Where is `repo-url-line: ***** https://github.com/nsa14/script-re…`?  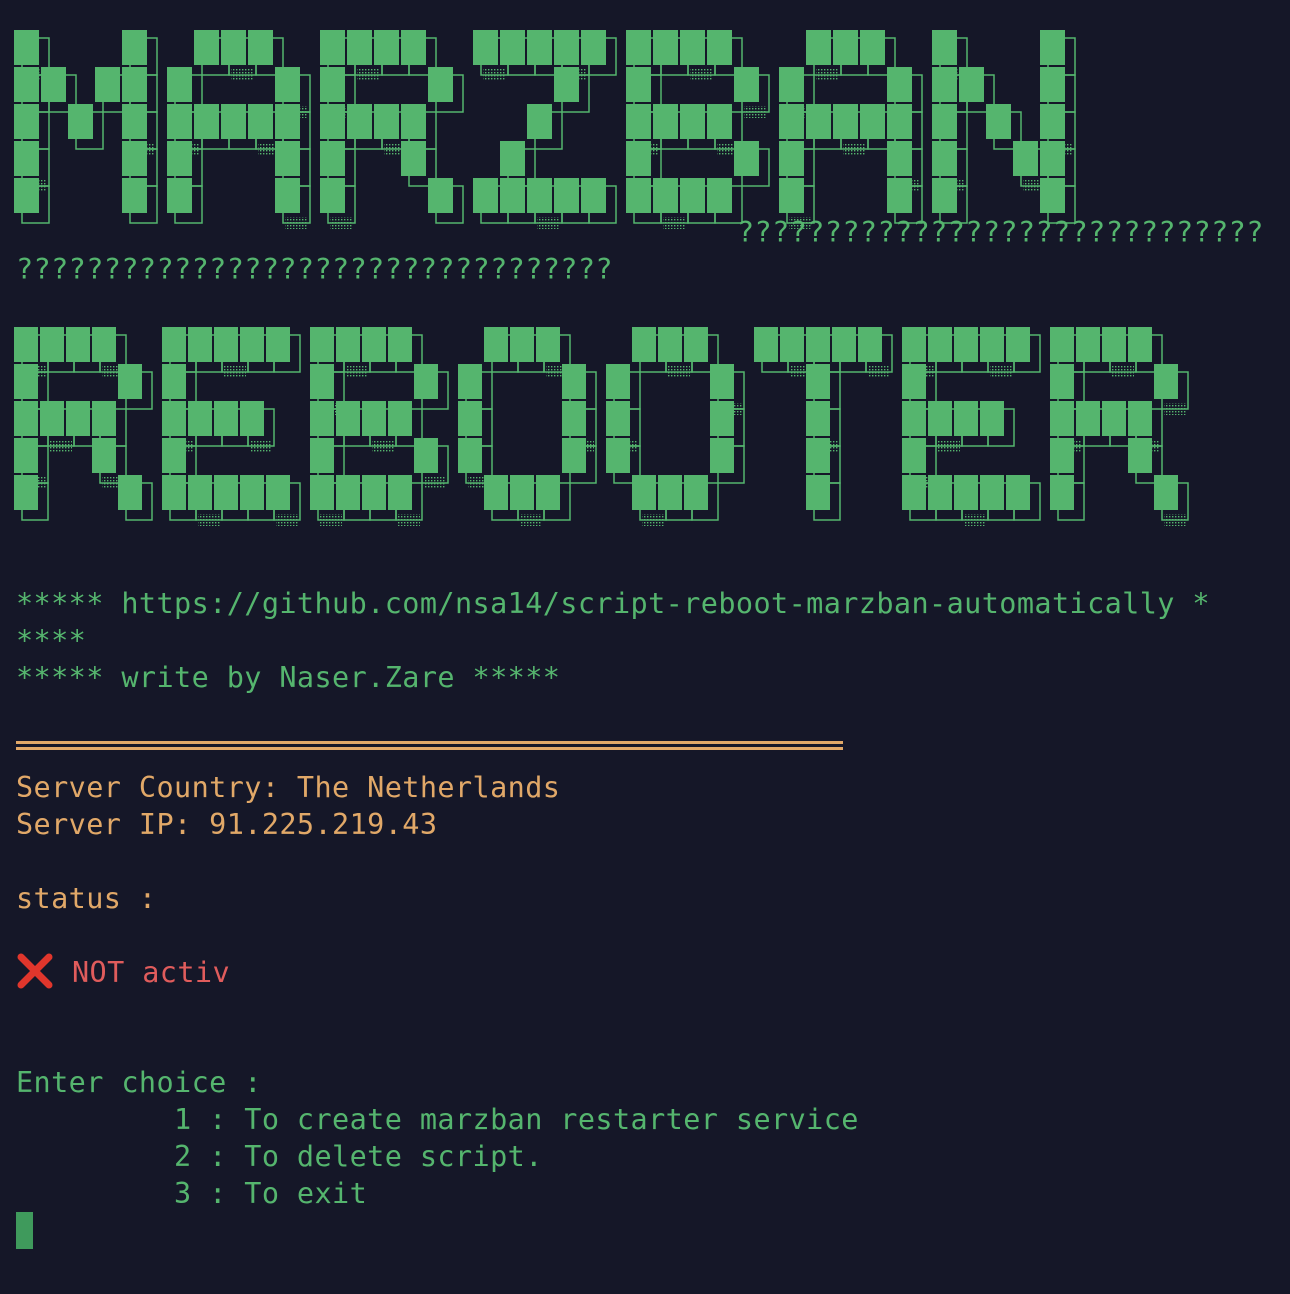
repo-url-line: ***** https://github.com/nsa14/script-re… is located at coordinates (613, 603).